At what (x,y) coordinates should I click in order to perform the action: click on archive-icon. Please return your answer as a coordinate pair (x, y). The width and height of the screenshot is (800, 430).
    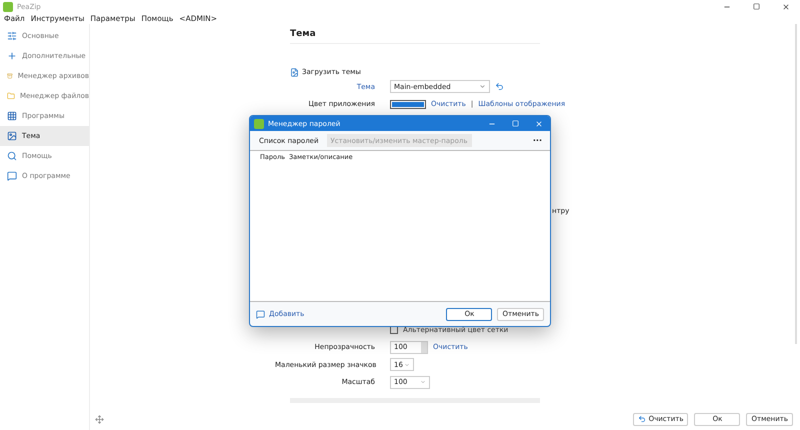
    Looking at the image, I should click on (10, 76).